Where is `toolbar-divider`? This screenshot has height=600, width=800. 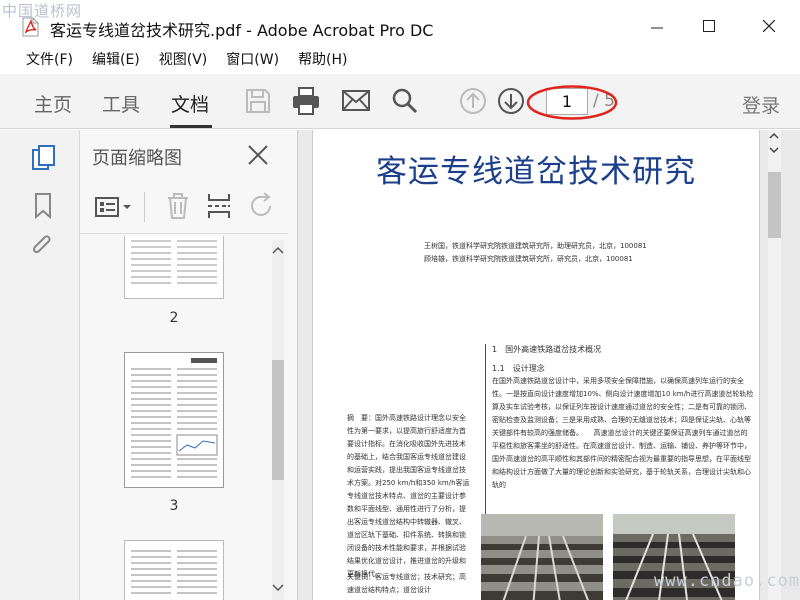
toolbar-divider is located at coordinates (144, 207).